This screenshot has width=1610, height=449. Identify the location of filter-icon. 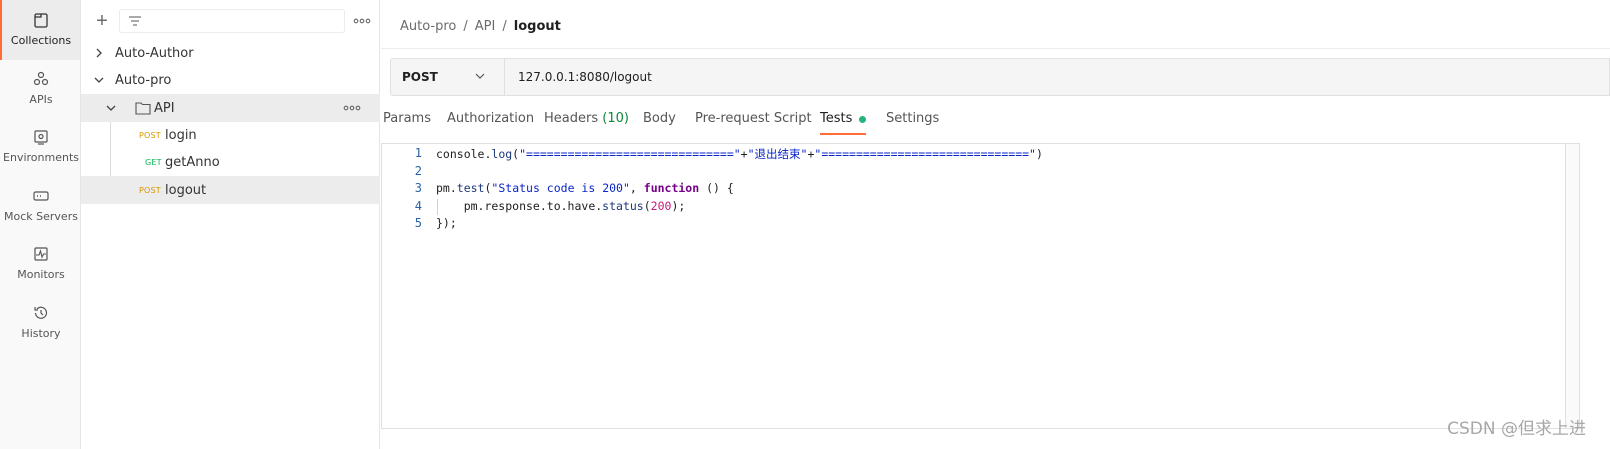
(135, 21).